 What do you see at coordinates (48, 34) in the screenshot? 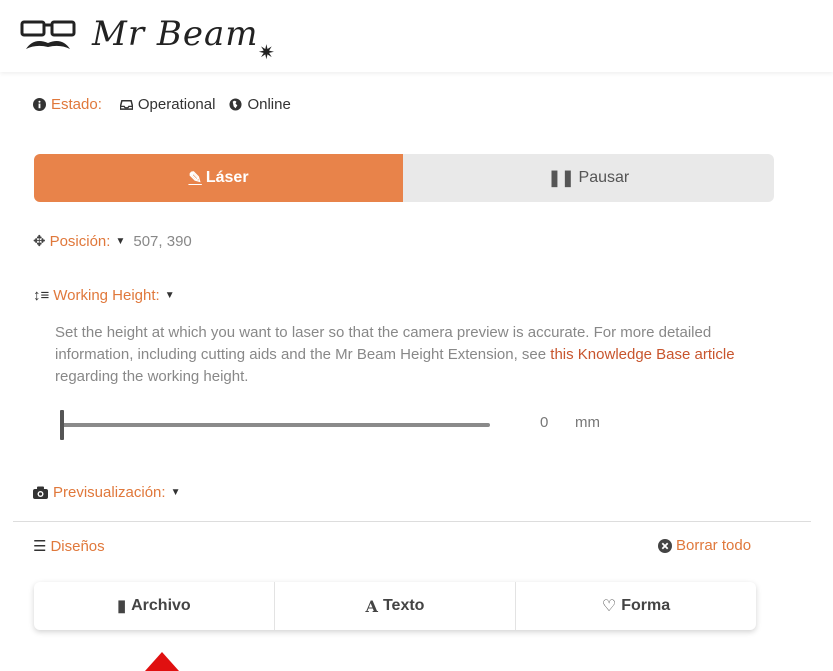
I see `glasses-mustache-logo-icon` at bounding box center [48, 34].